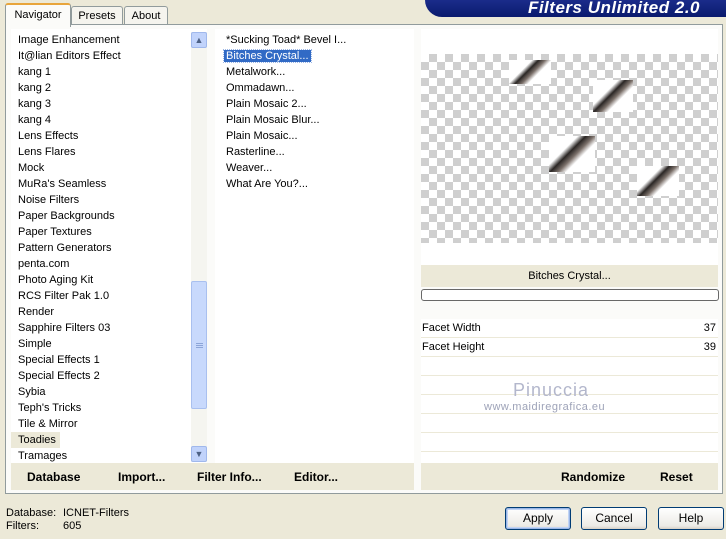 Image resolution: width=726 pixels, height=539 pixels. I want to click on chevron-up-icon: ▲, so click(199, 40).